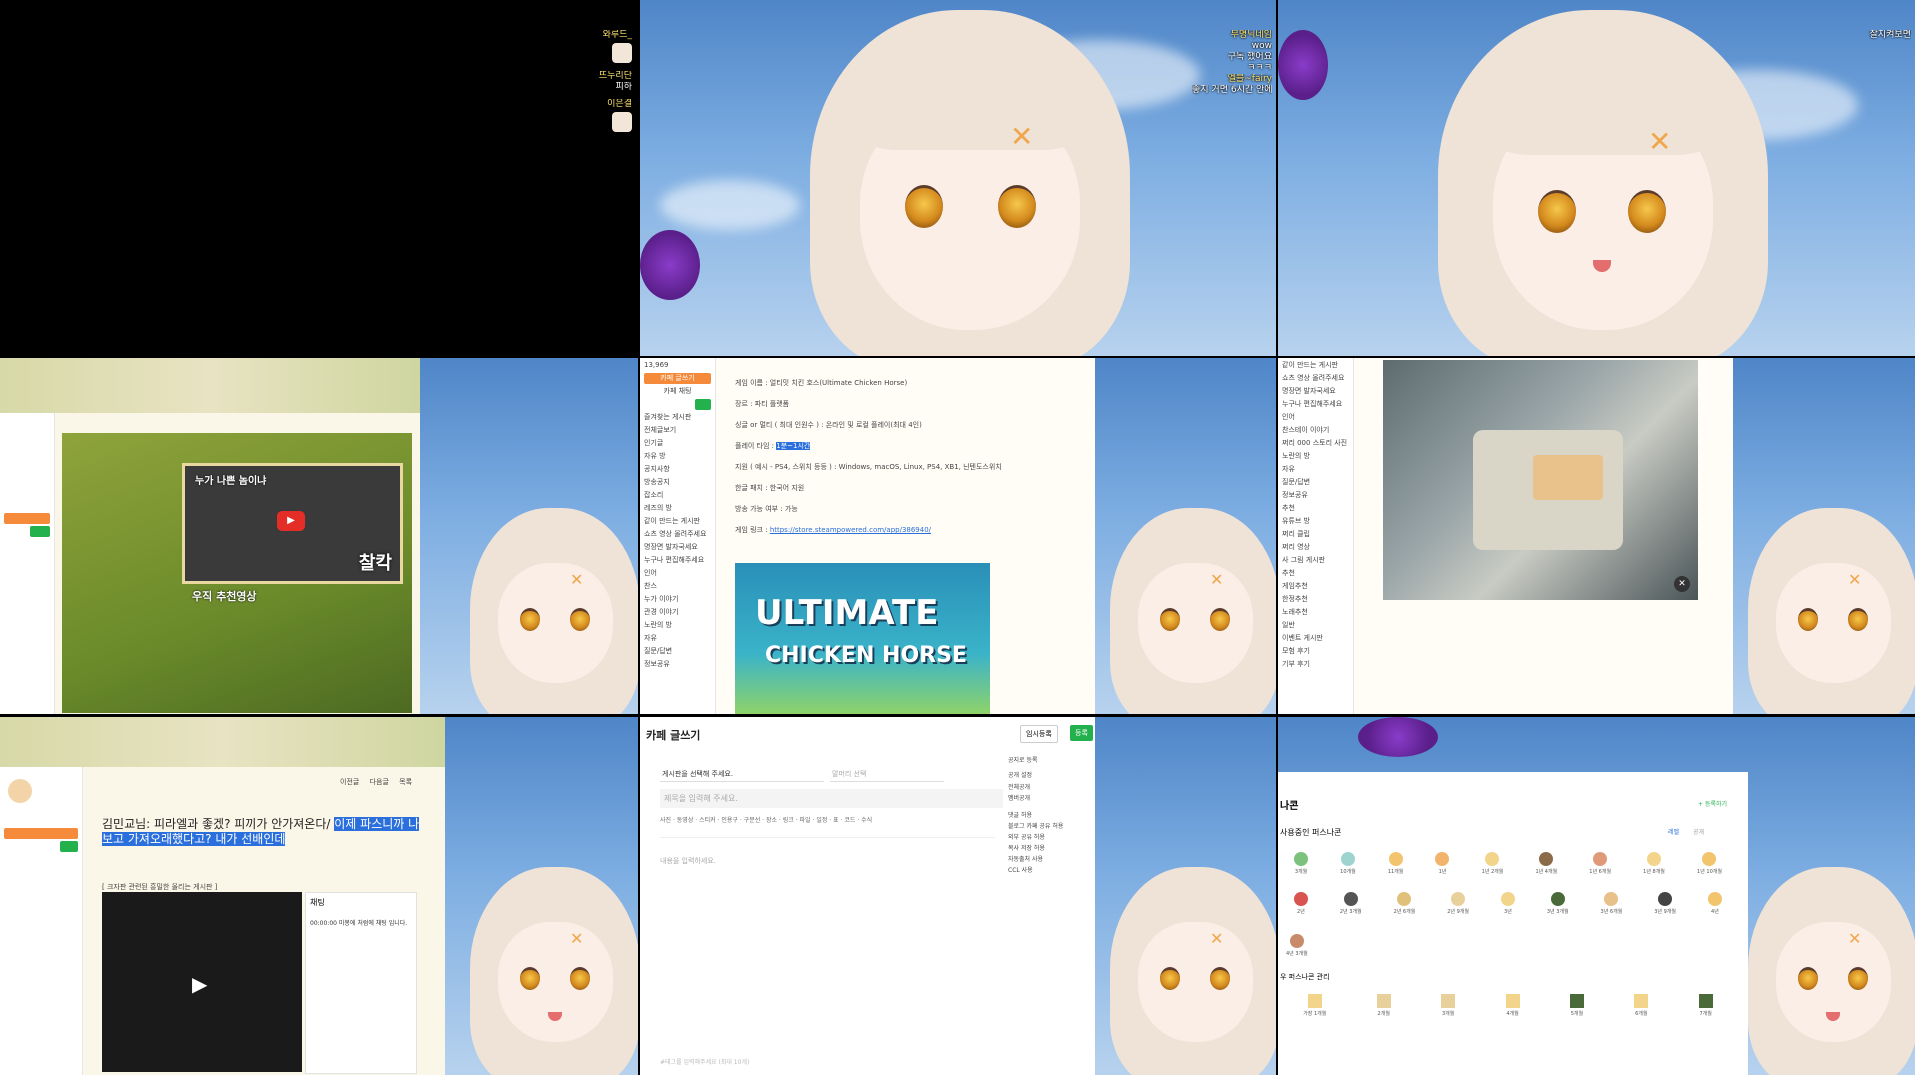 The image size is (1915, 1075). Describe the element at coordinates (1348, 863) in the screenshot. I see `personacon-item: 10개월` at that location.